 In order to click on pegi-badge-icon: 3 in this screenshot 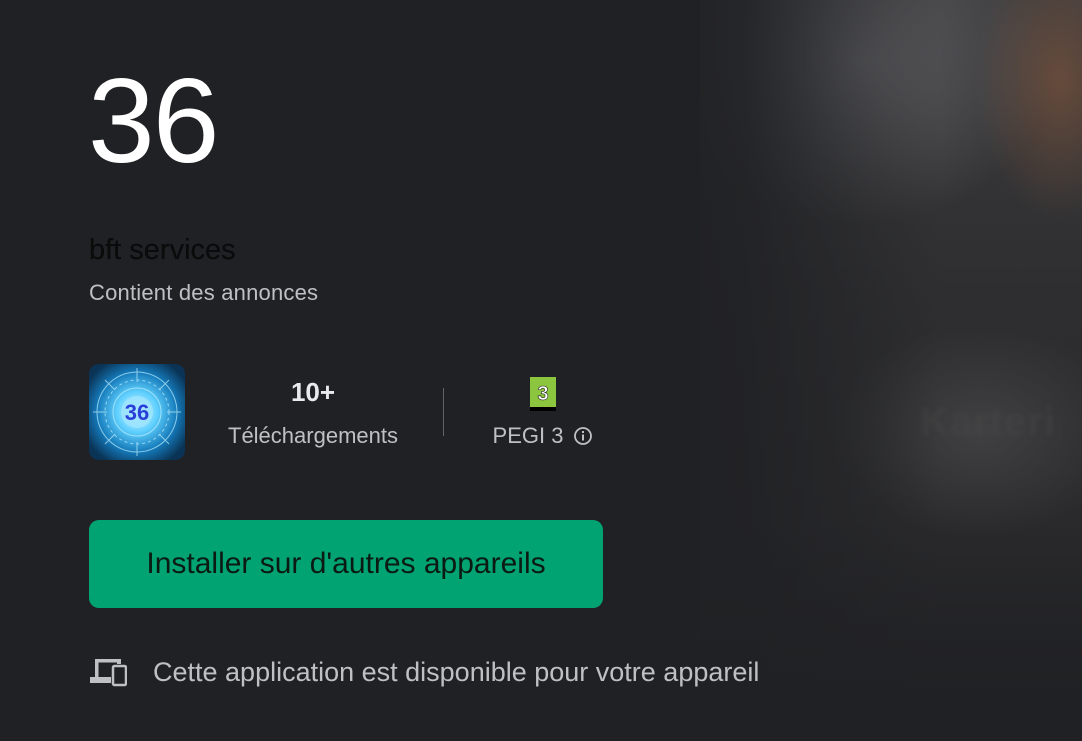, I will do `click(543, 394)`.